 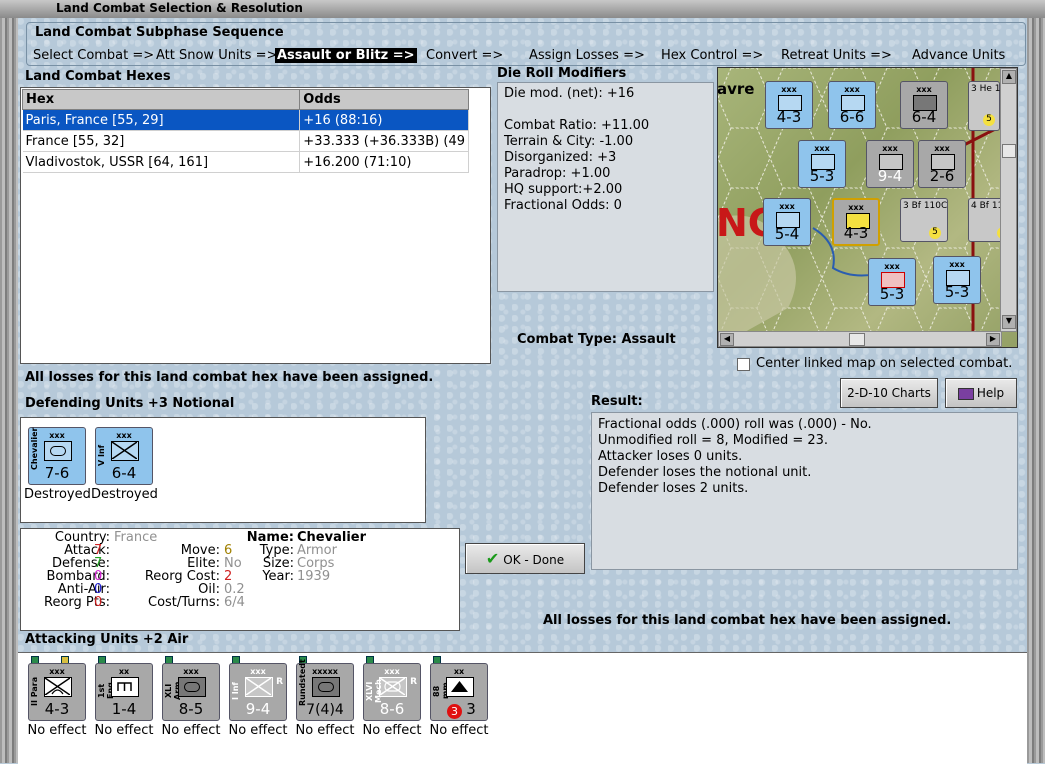 I want to click on column-header-odds: Odds, so click(x=384, y=99).